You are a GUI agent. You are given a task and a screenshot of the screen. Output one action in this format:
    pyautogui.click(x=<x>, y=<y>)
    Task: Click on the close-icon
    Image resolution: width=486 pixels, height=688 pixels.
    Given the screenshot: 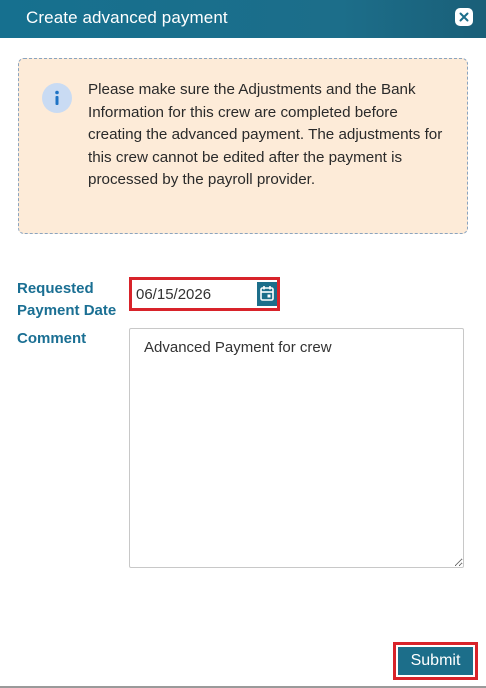 What is the action you would take?
    pyautogui.click(x=464, y=17)
    